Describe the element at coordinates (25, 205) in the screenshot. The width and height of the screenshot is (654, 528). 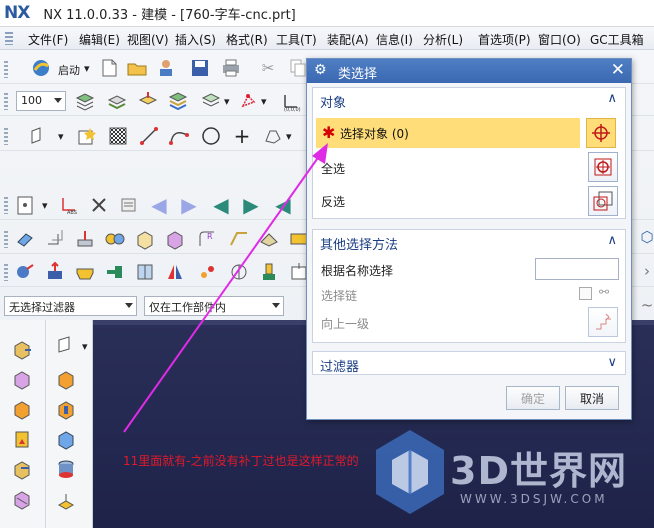
I see `part-navigator-icon` at that location.